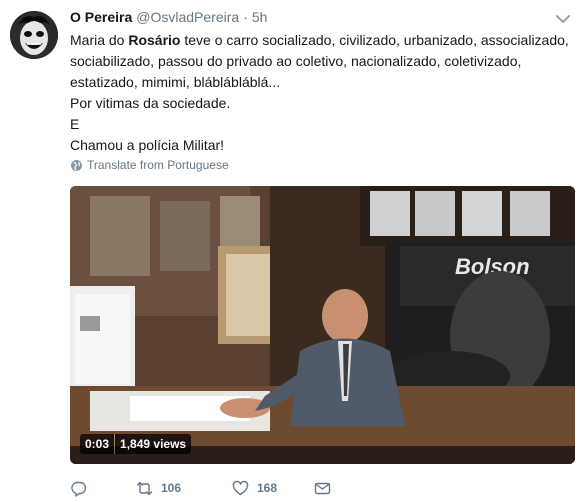  What do you see at coordinates (79, 489) in the screenshot?
I see `reply-icon` at bounding box center [79, 489].